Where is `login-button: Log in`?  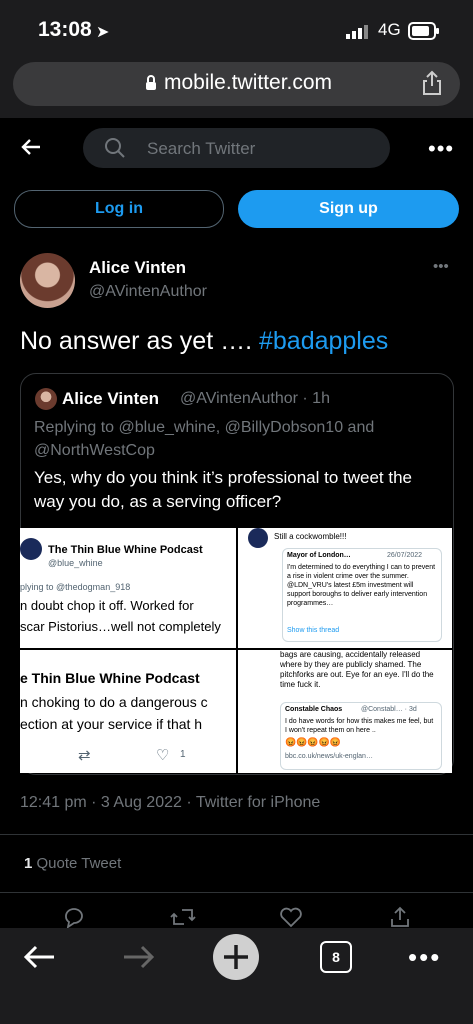
login-button: Log in is located at coordinates (119, 209).